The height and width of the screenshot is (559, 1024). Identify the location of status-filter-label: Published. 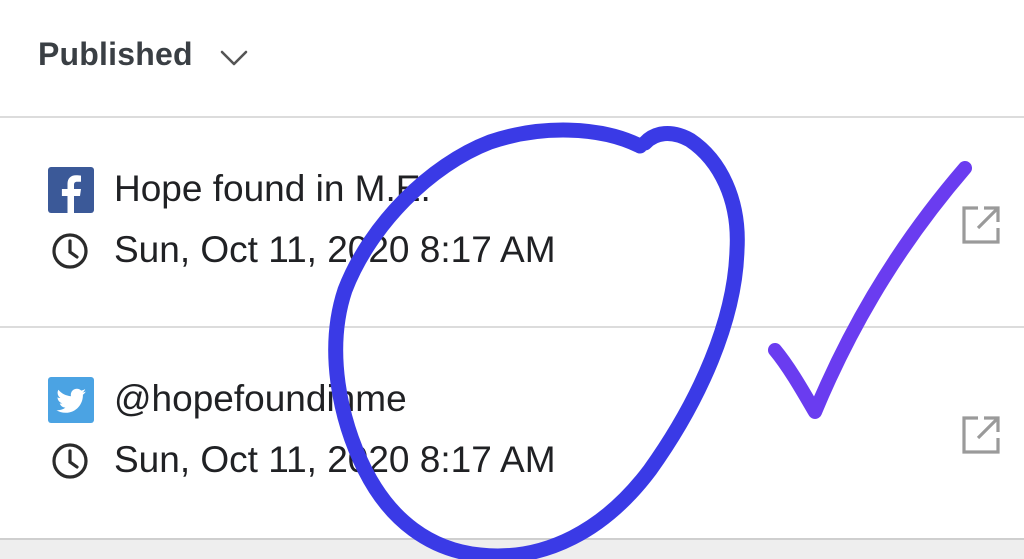
(115, 54).